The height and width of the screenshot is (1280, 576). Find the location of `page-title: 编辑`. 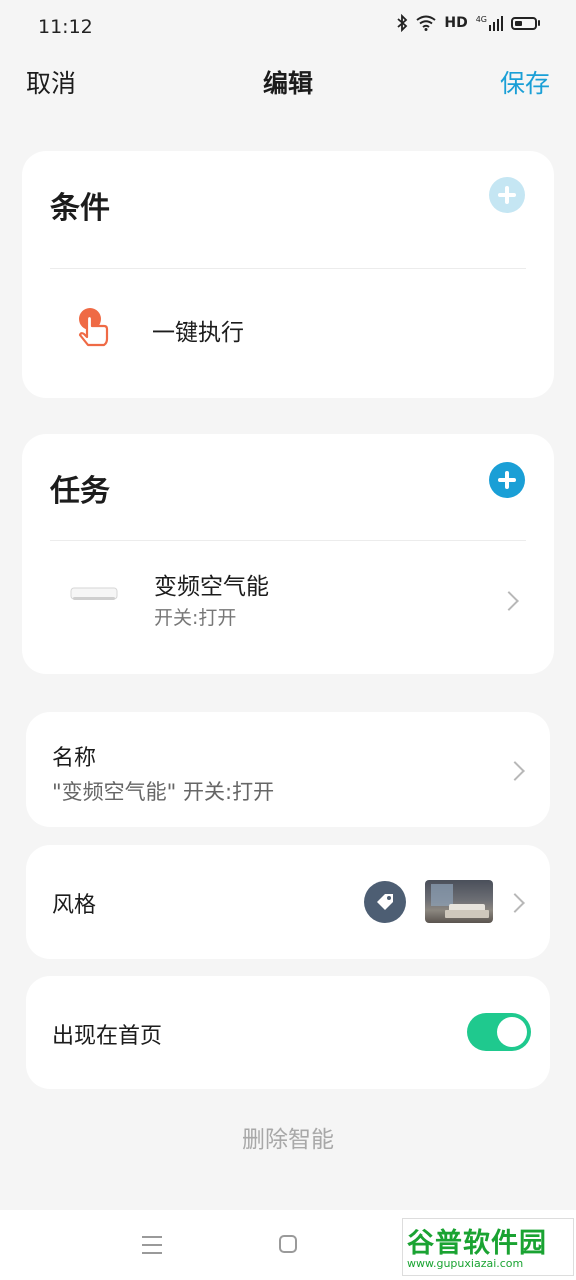

page-title: 编辑 is located at coordinates (287, 83).